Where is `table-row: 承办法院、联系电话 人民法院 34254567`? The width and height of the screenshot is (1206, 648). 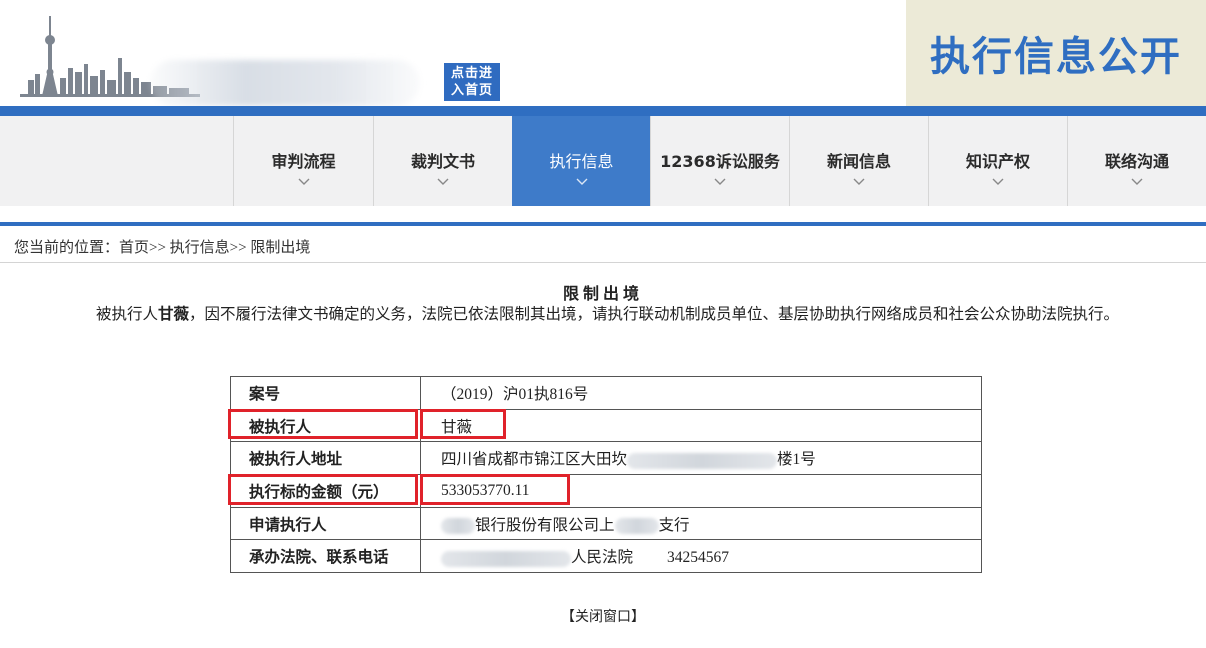 table-row: 承办法院、联系电话 人民法院 34254567 is located at coordinates (606, 556).